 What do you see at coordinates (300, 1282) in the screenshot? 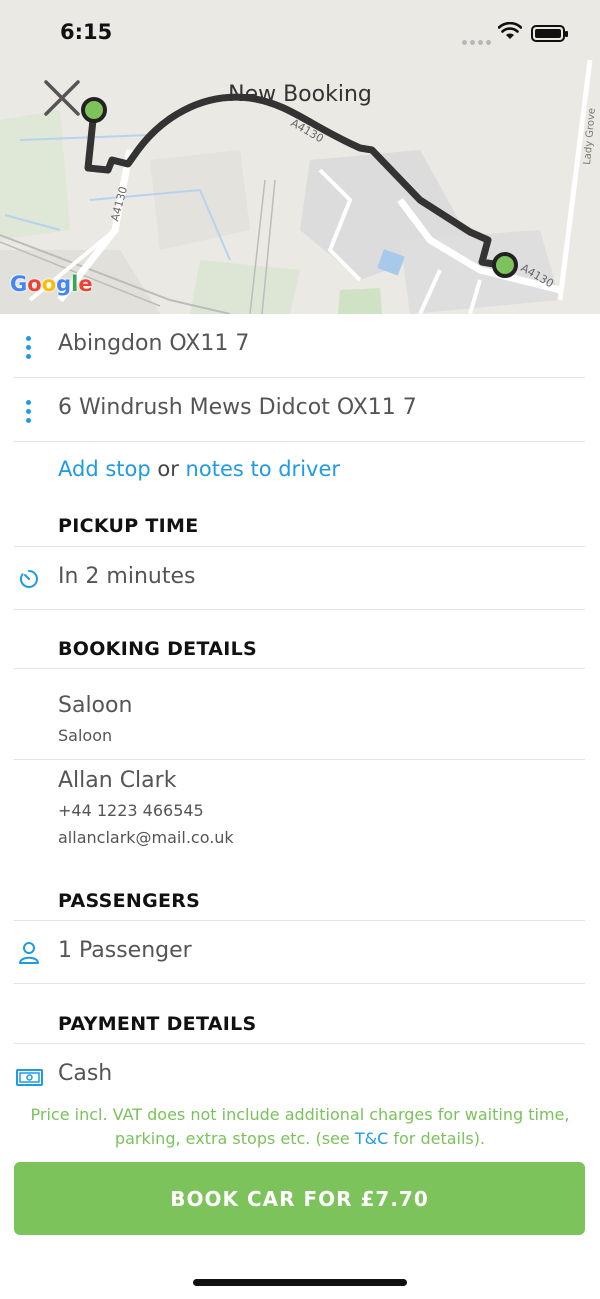
I see `home-indicator` at bounding box center [300, 1282].